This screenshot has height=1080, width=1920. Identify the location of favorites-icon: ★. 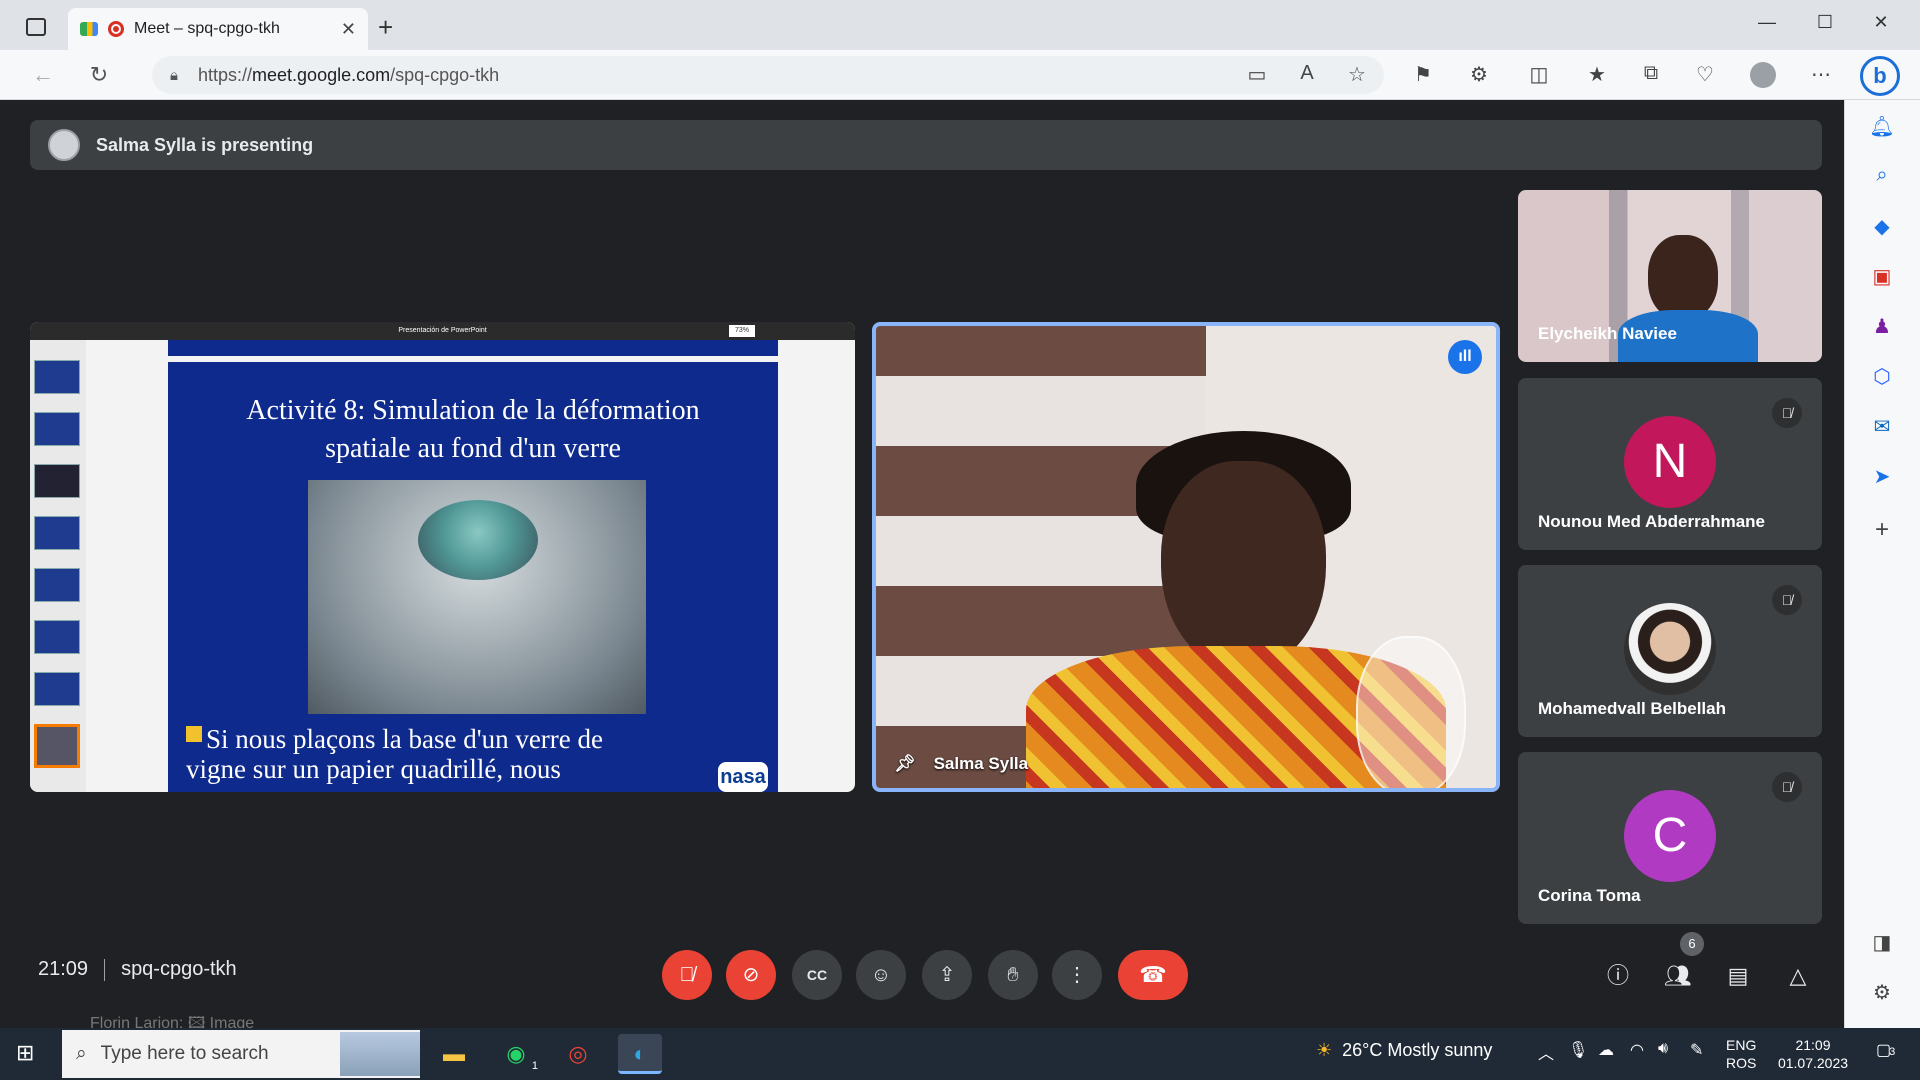
(1597, 74).